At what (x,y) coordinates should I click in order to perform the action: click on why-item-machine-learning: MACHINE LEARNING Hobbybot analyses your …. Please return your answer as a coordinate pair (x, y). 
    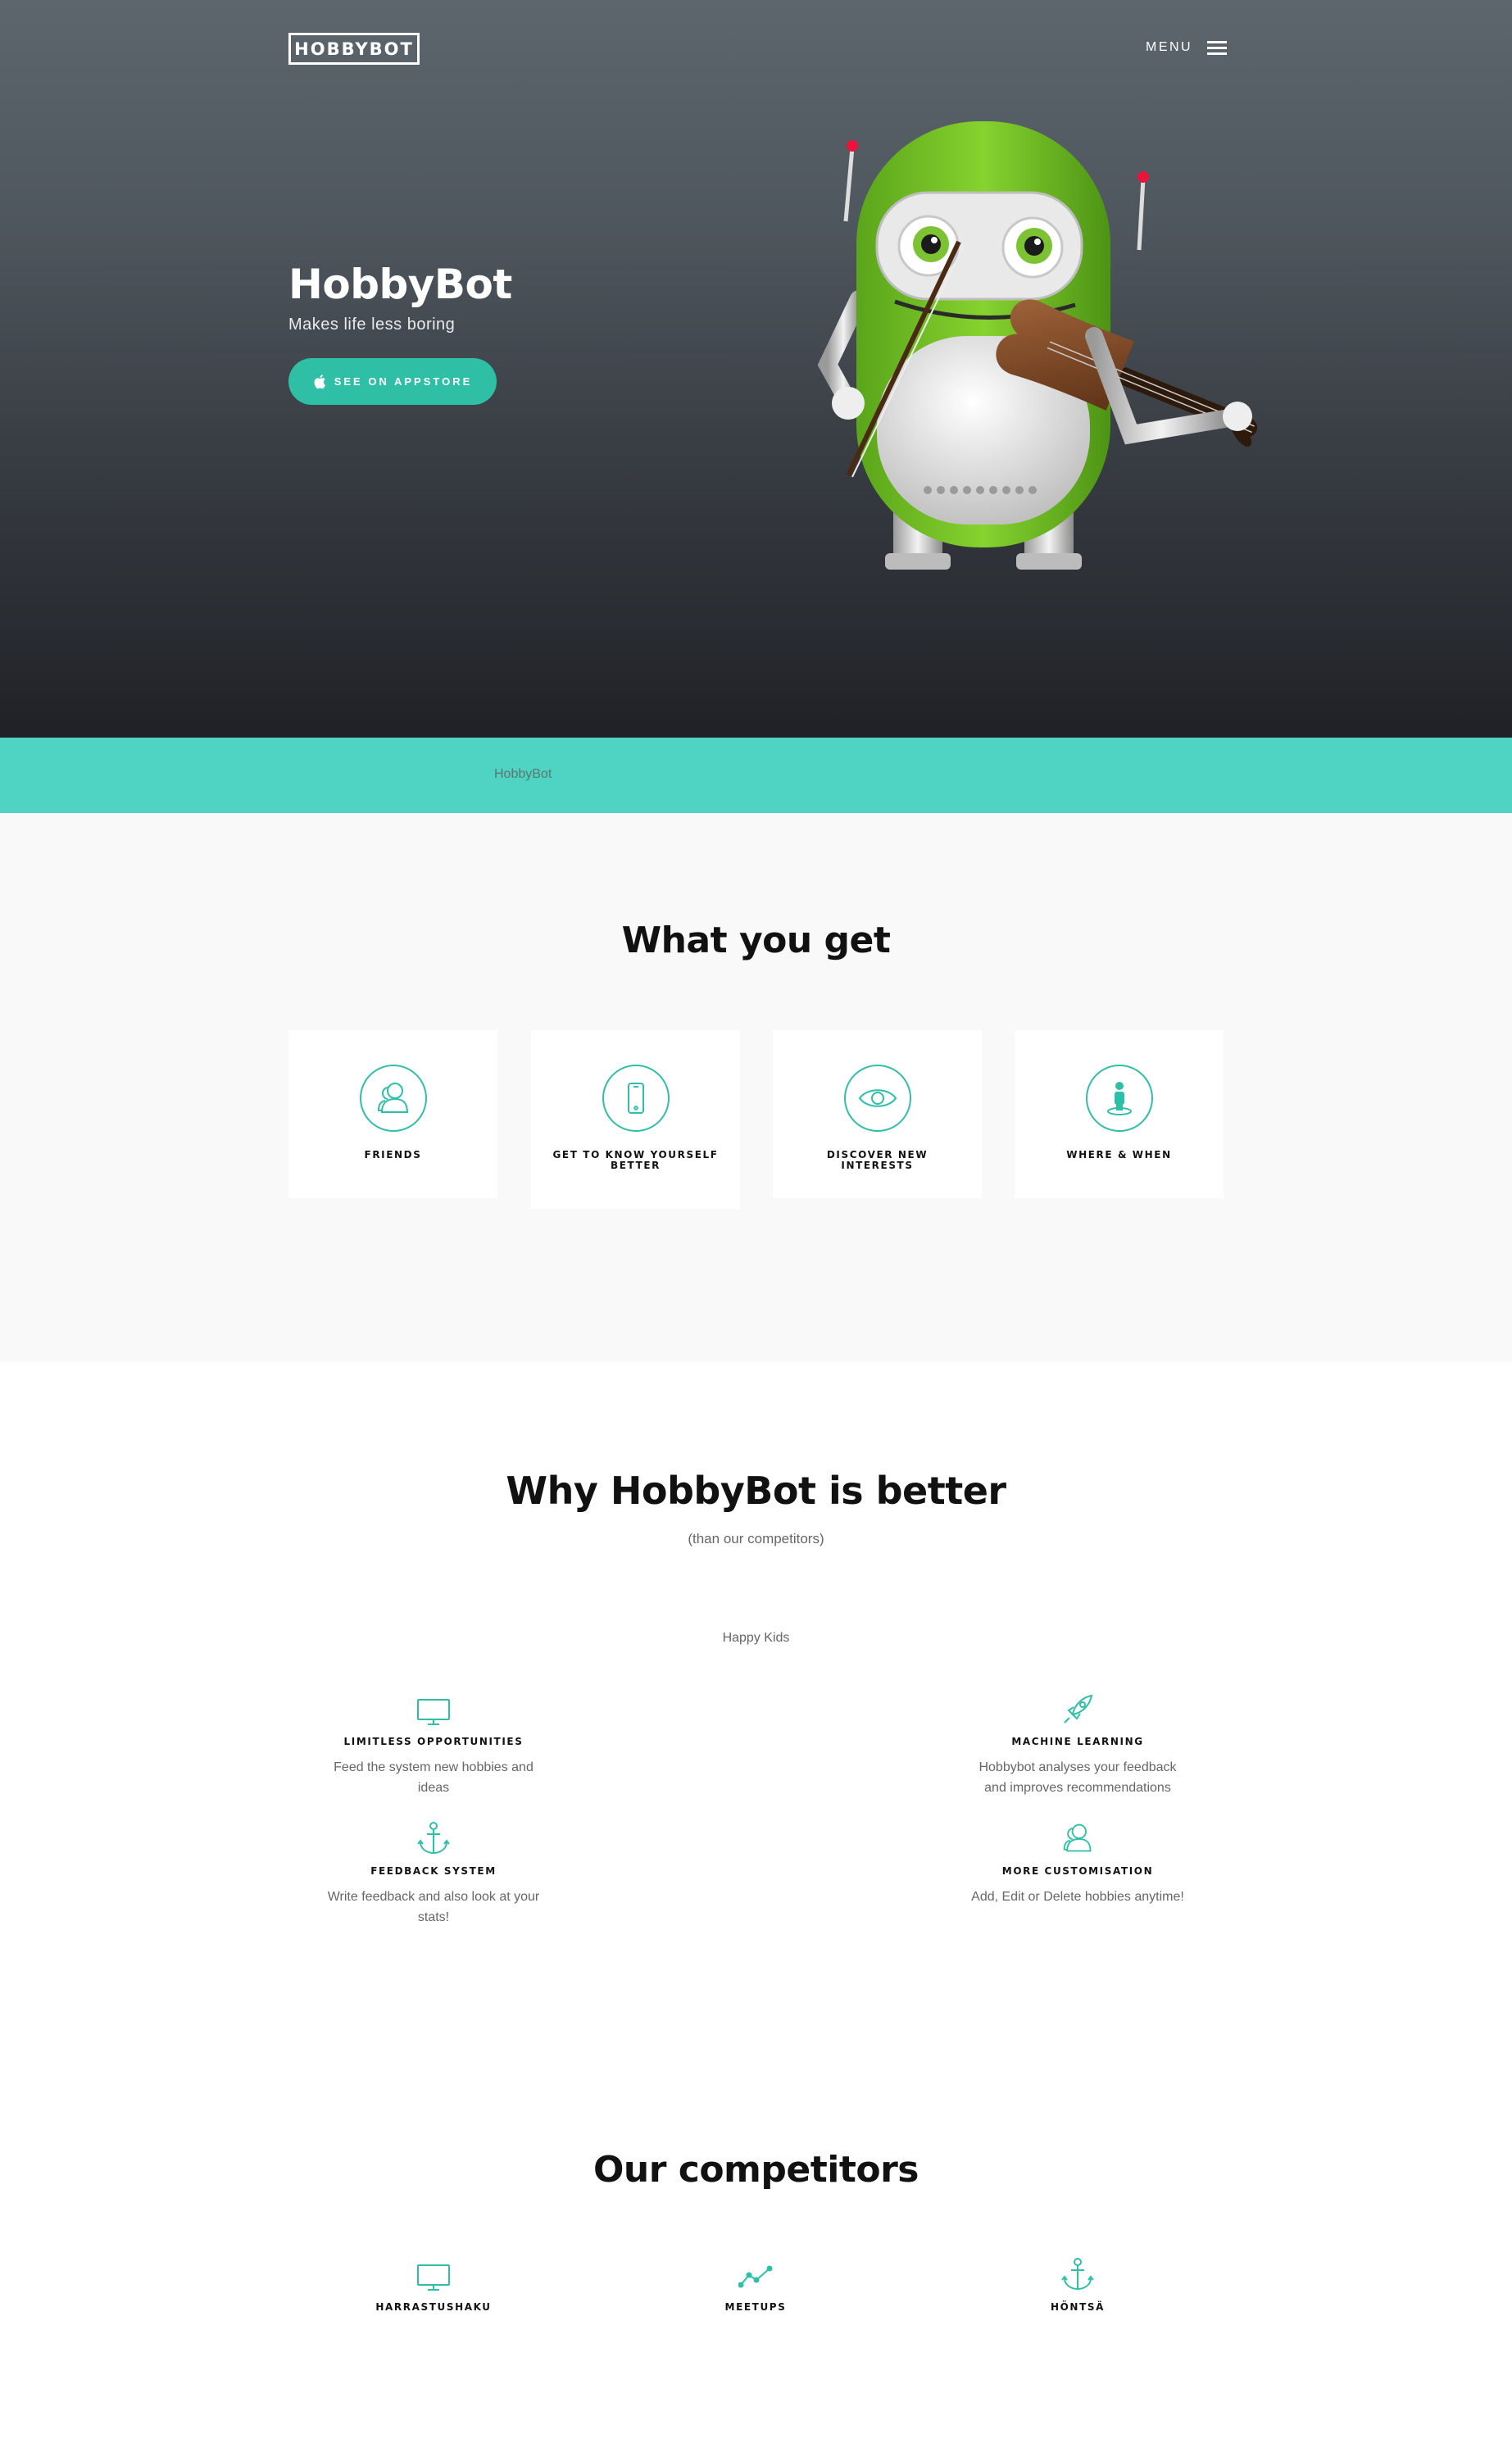
    Looking at the image, I should click on (1078, 1744).